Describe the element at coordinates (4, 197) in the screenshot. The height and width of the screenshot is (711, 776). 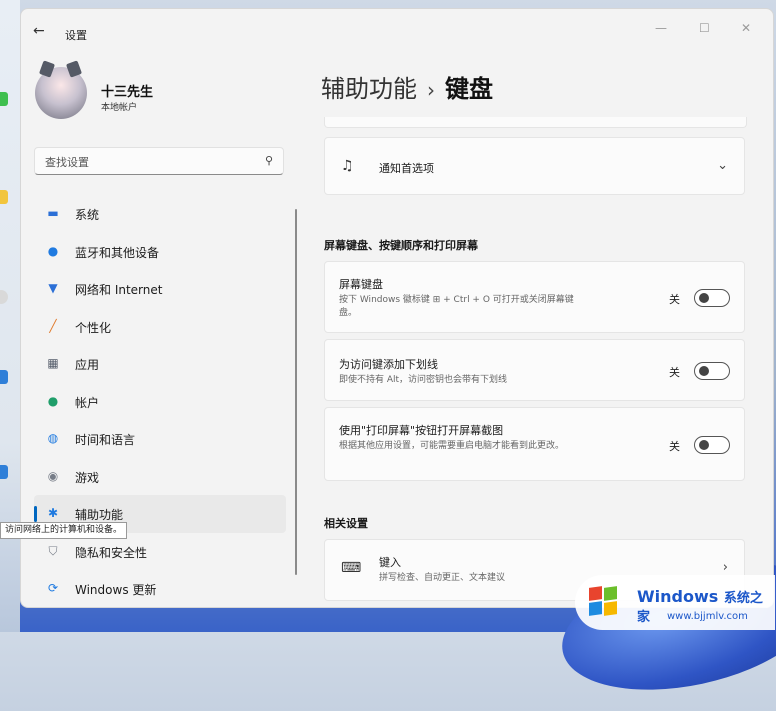
I see `desktop-folder-icon` at that location.